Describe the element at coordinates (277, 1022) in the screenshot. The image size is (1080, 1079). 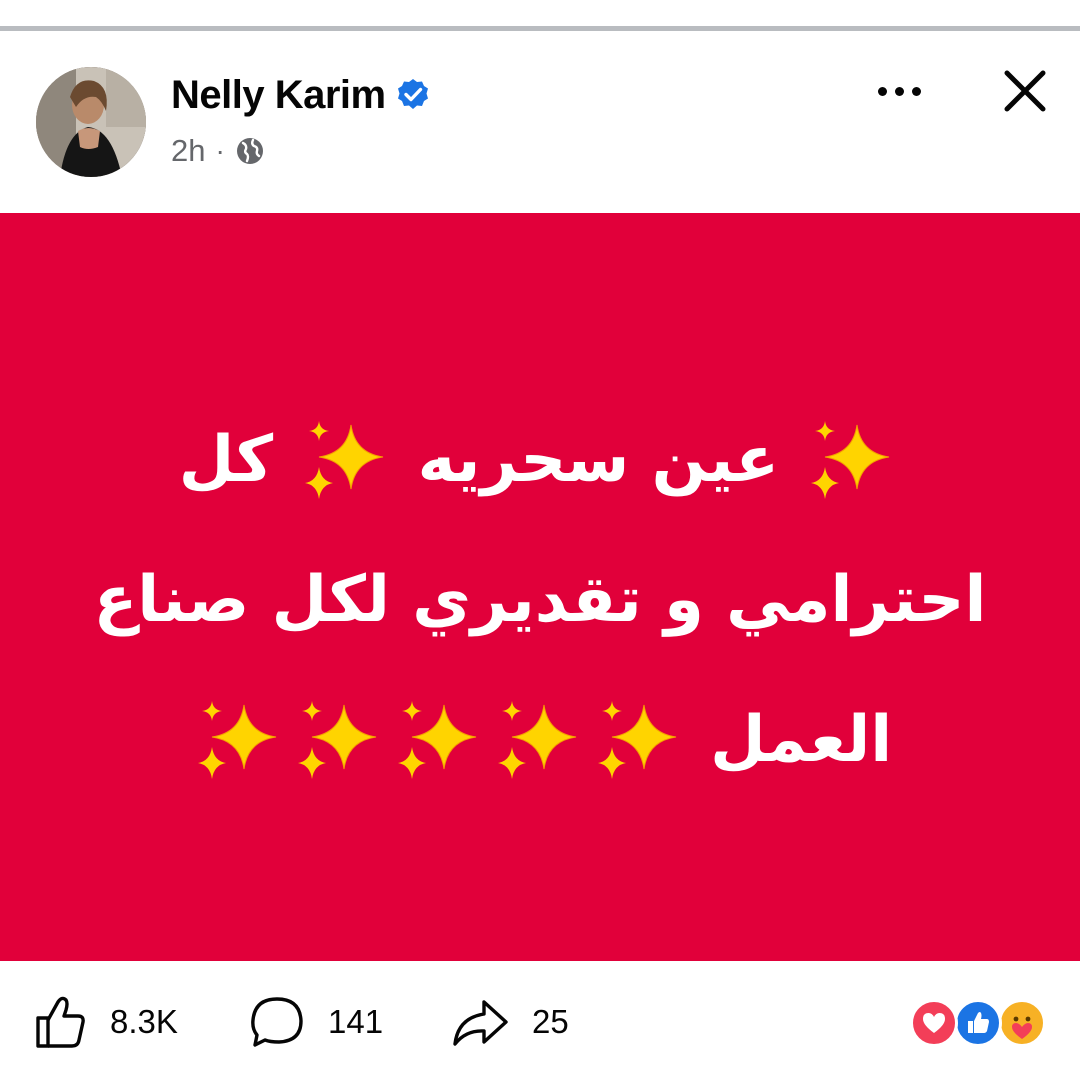
I see `comment-icon` at that location.